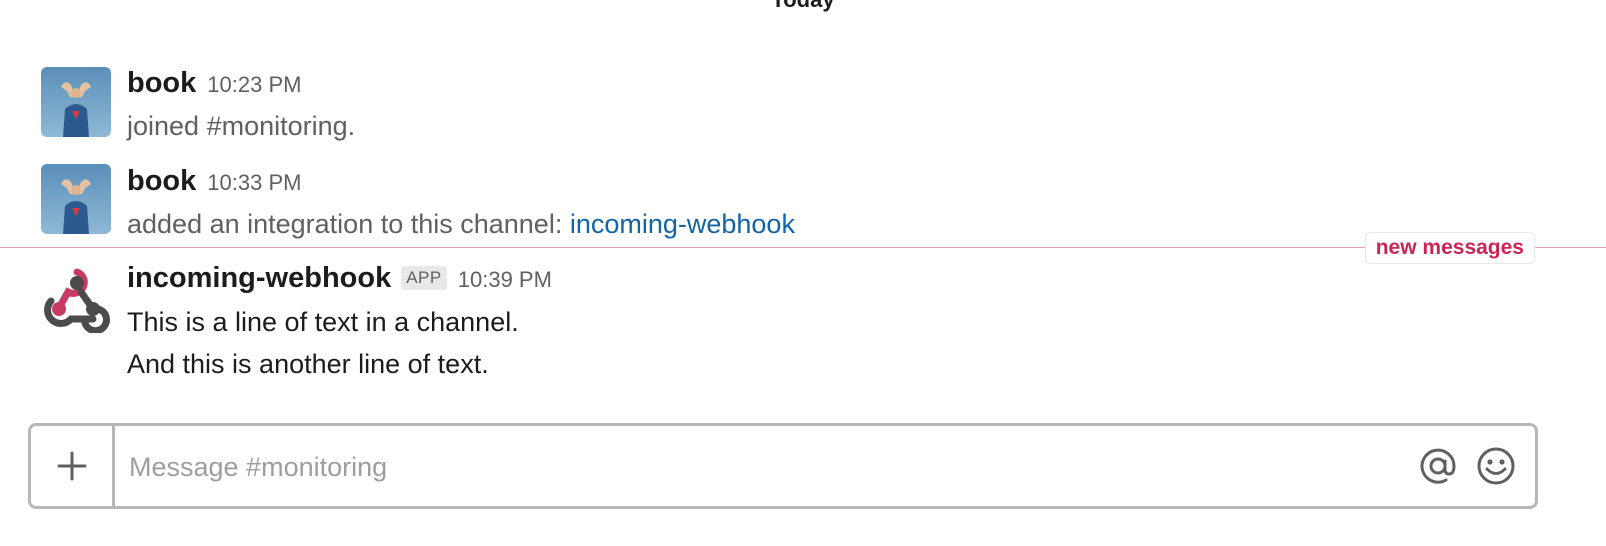 The image size is (1606, 546). I want to click on integration-link: incoming-webhook, so click(682, 224).